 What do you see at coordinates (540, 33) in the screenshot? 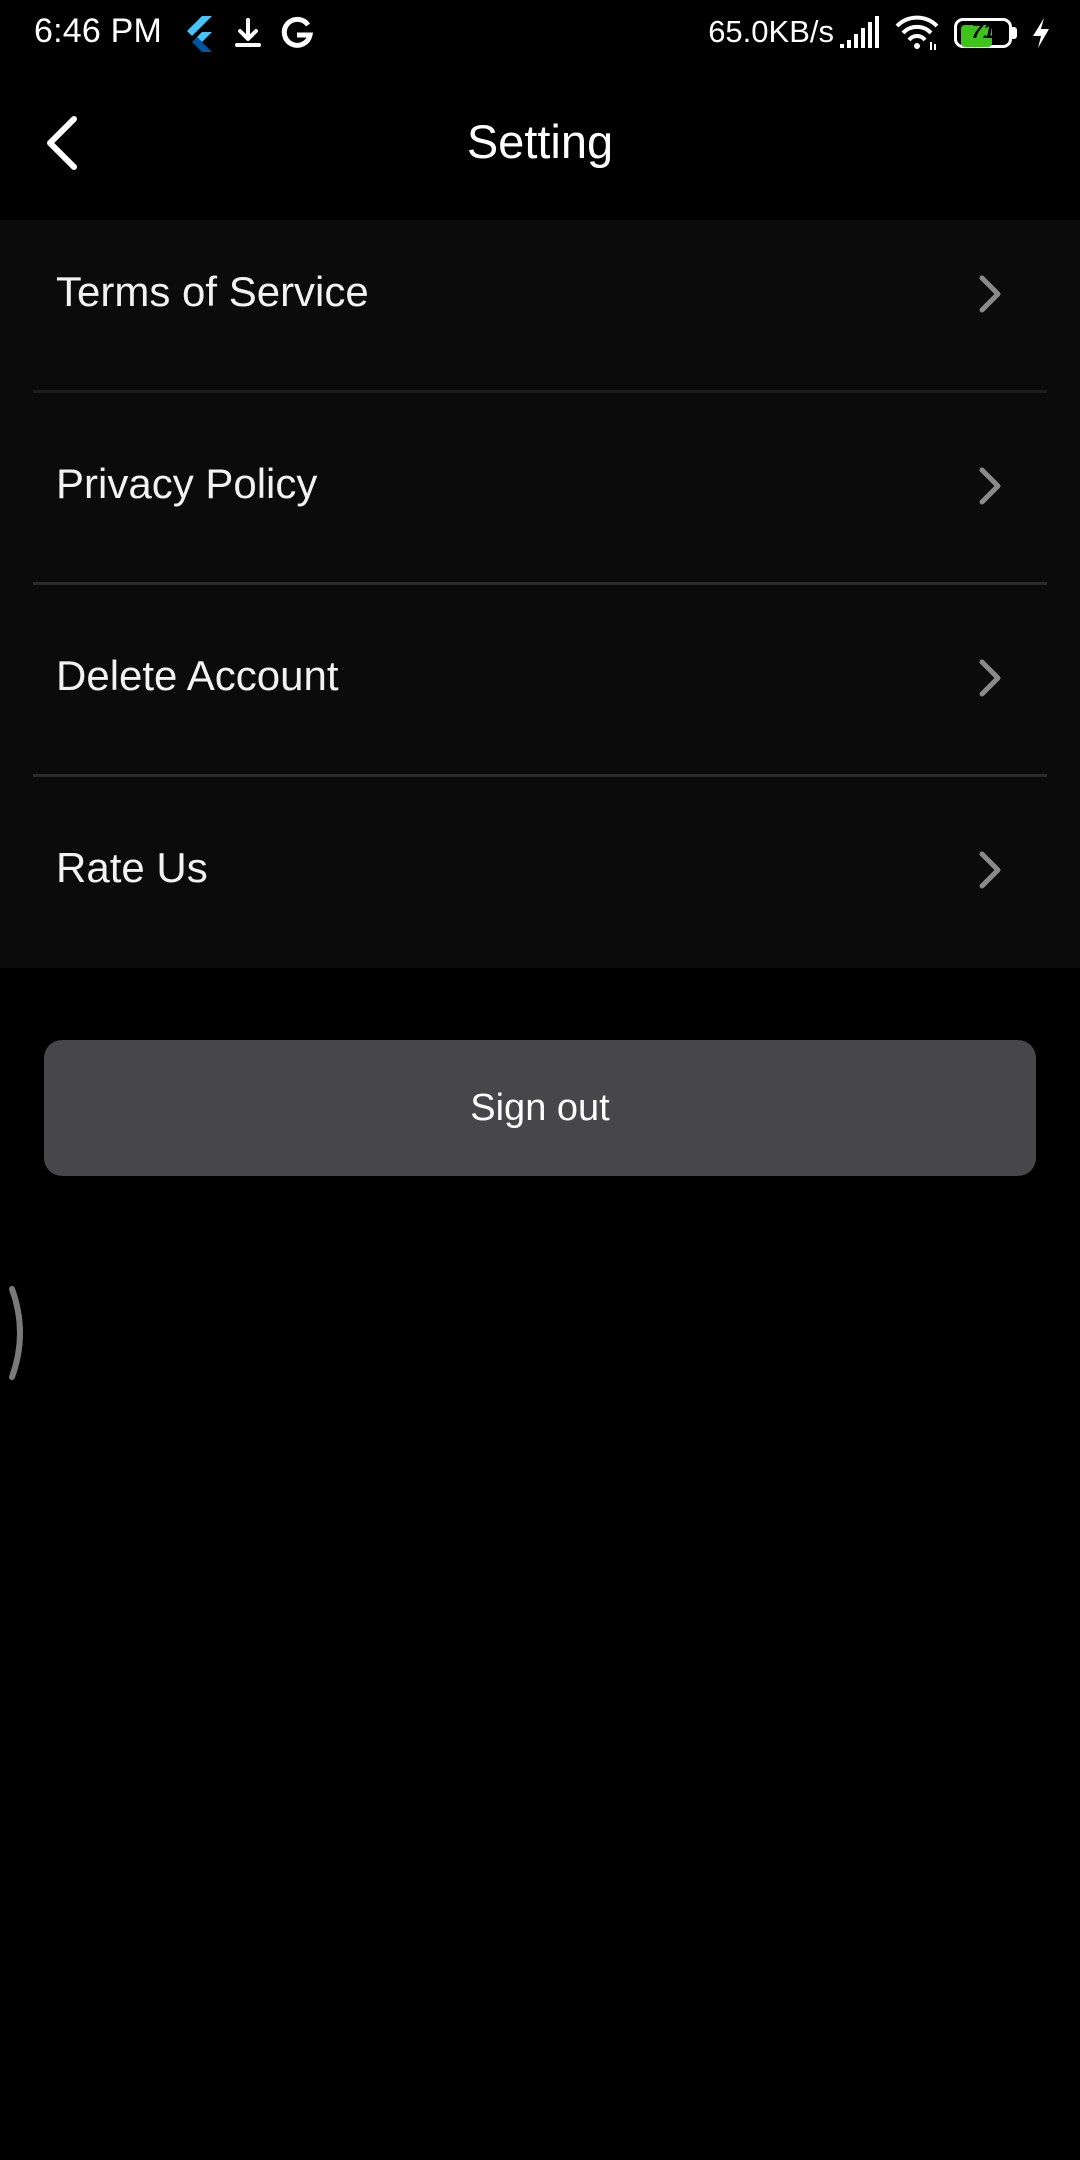
I see `status-bar: 6:46 PM 65.0KB/s 71` at bounding box center [540, 33].